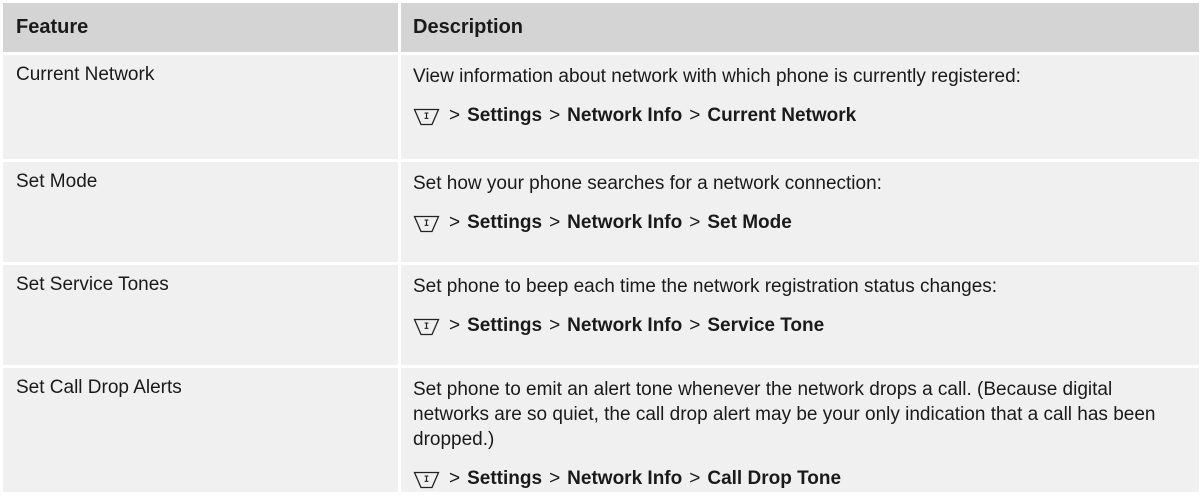  I want to click on feature-cell: Current Network, so click(202, 107).